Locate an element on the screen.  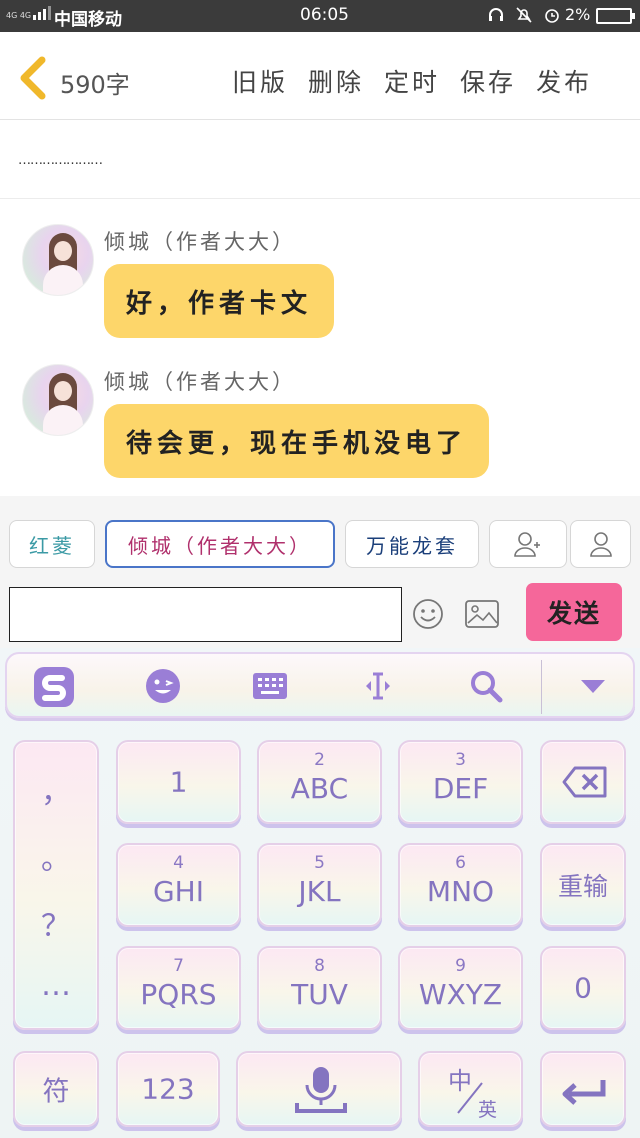
numbers-key: 123 is located at coordinates (168, 1089).